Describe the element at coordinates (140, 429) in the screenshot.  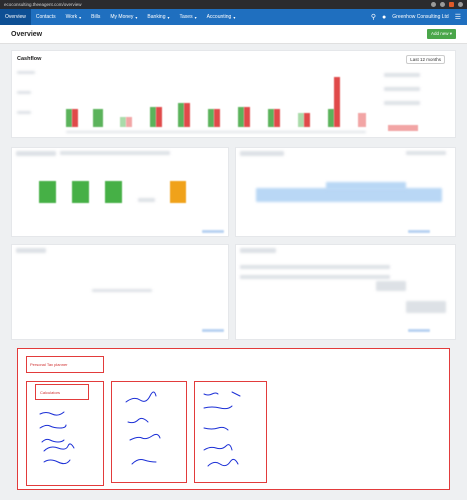
I see `scribble-layer` at that location.